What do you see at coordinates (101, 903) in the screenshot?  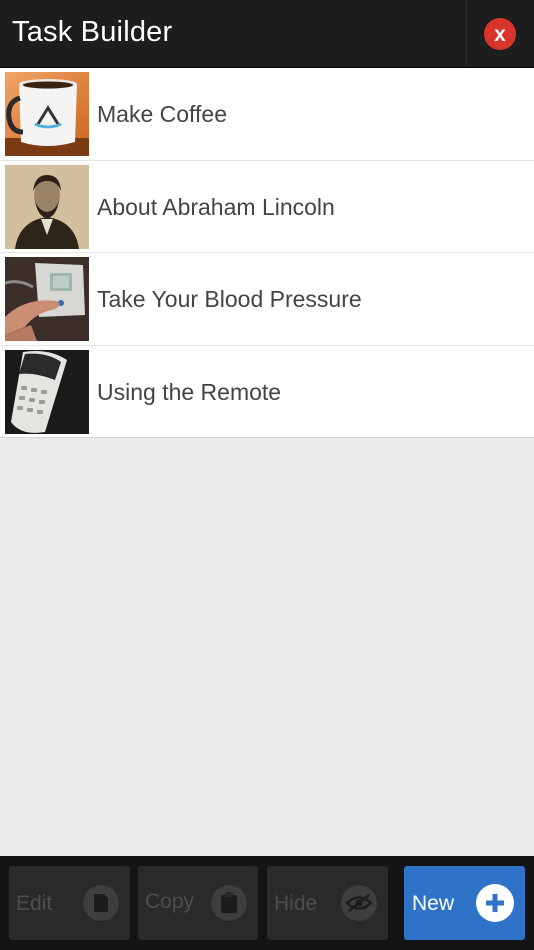 I see `document-icon` at bounding box center [101, 903].